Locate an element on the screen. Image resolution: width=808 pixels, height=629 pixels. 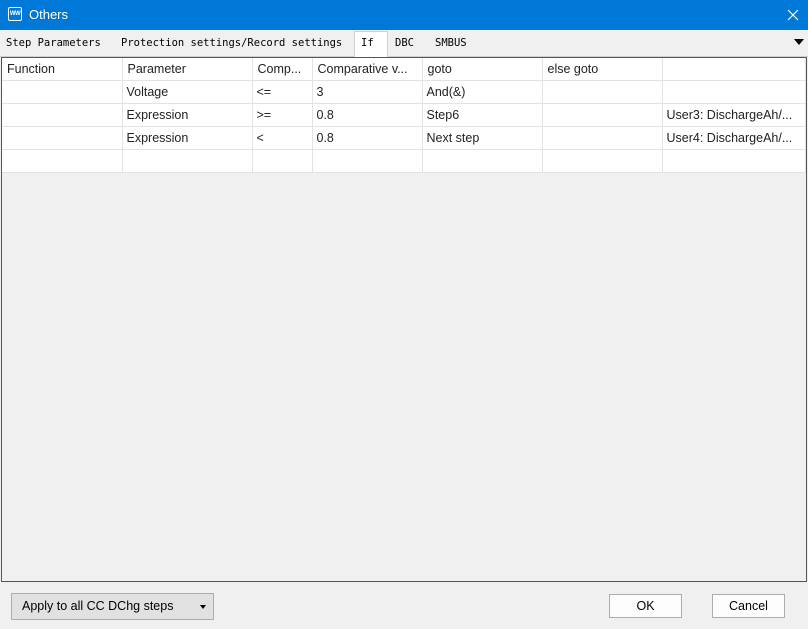
column-header-parameter: Parameter is located at coordinates (187, 69).